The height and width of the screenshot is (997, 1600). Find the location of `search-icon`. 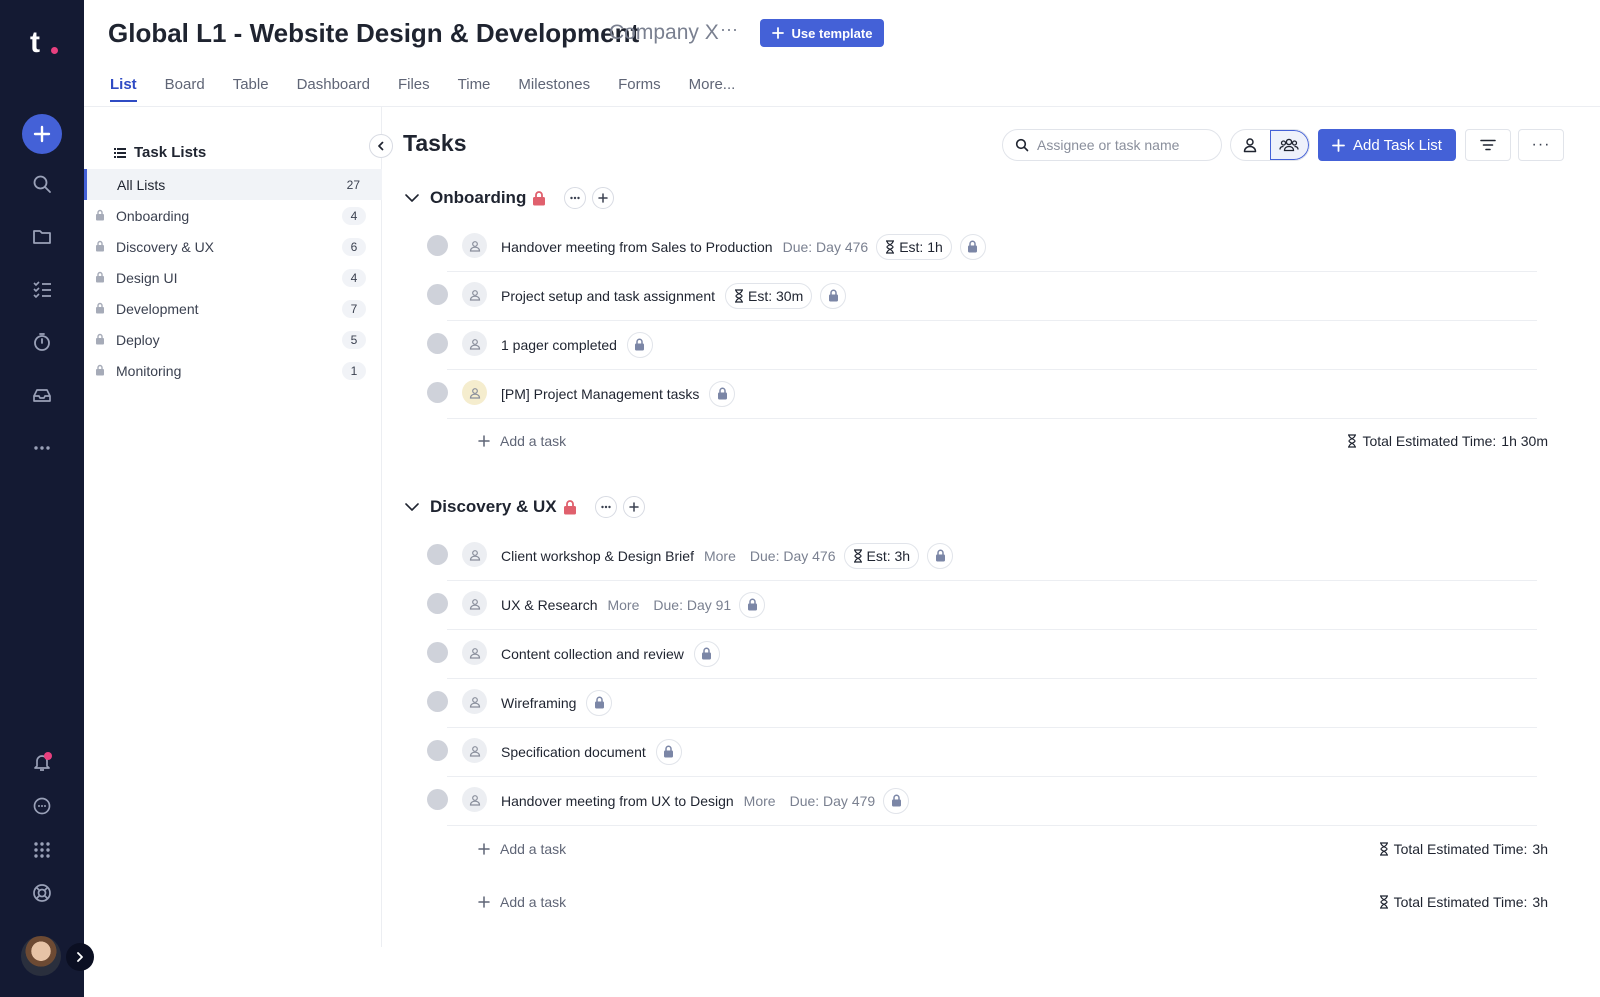

search-icon is located at coordinates (42, 184).